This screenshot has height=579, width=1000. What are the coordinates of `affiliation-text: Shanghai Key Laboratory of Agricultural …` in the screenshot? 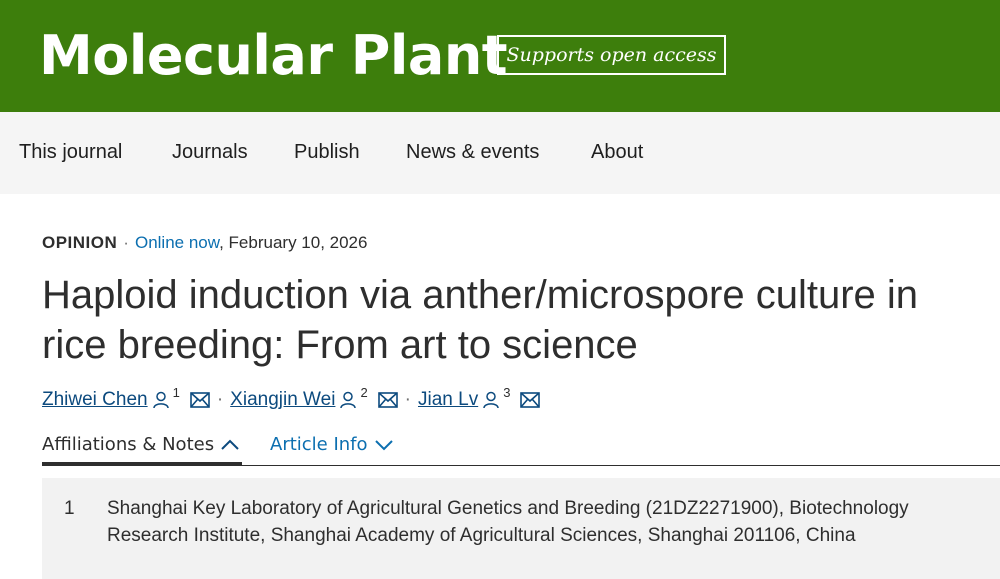 It's located at (508, 522).